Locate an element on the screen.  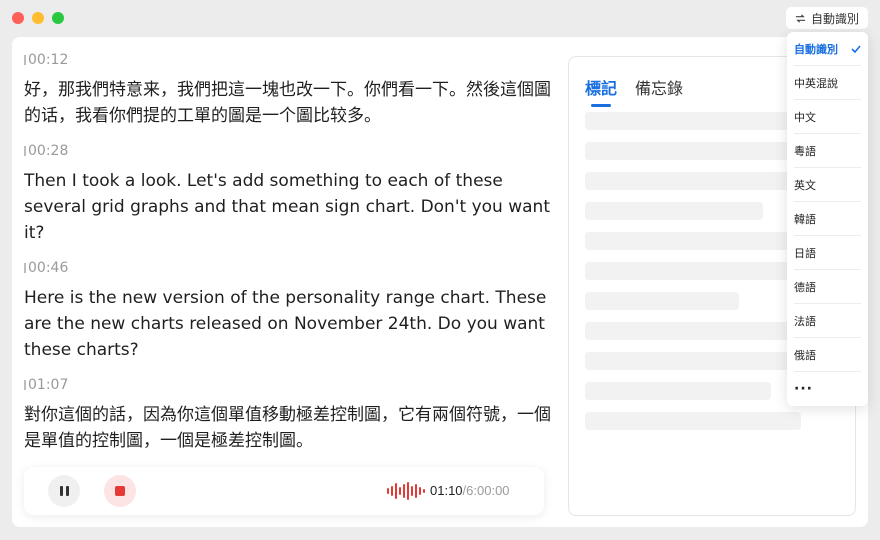
segment-timestamp: 01:07 is located at coordinates (290, 385).